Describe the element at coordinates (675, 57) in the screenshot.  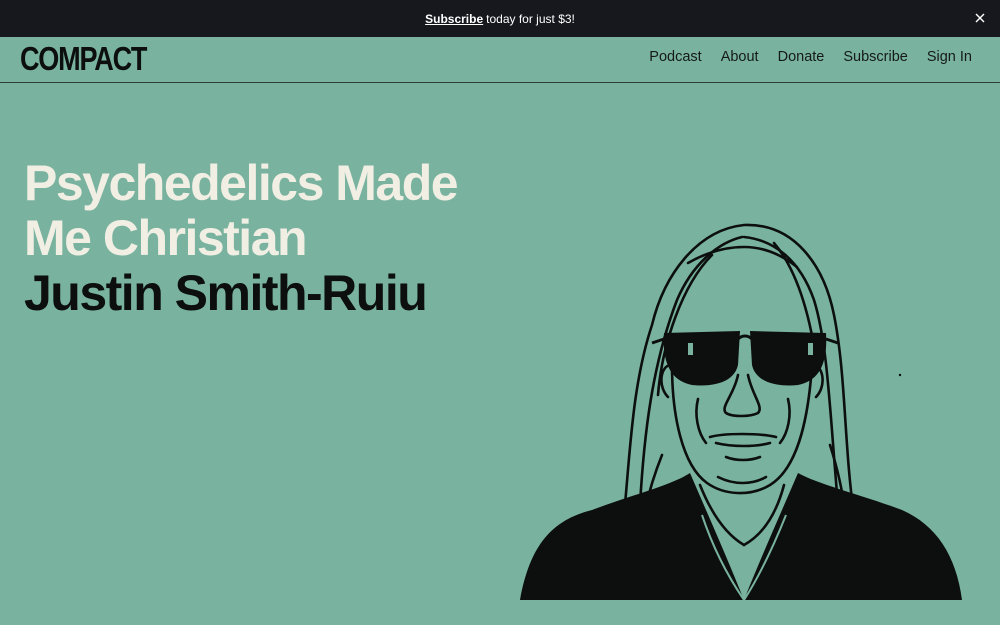
I see `nav-podcast: Podcast` at that location.